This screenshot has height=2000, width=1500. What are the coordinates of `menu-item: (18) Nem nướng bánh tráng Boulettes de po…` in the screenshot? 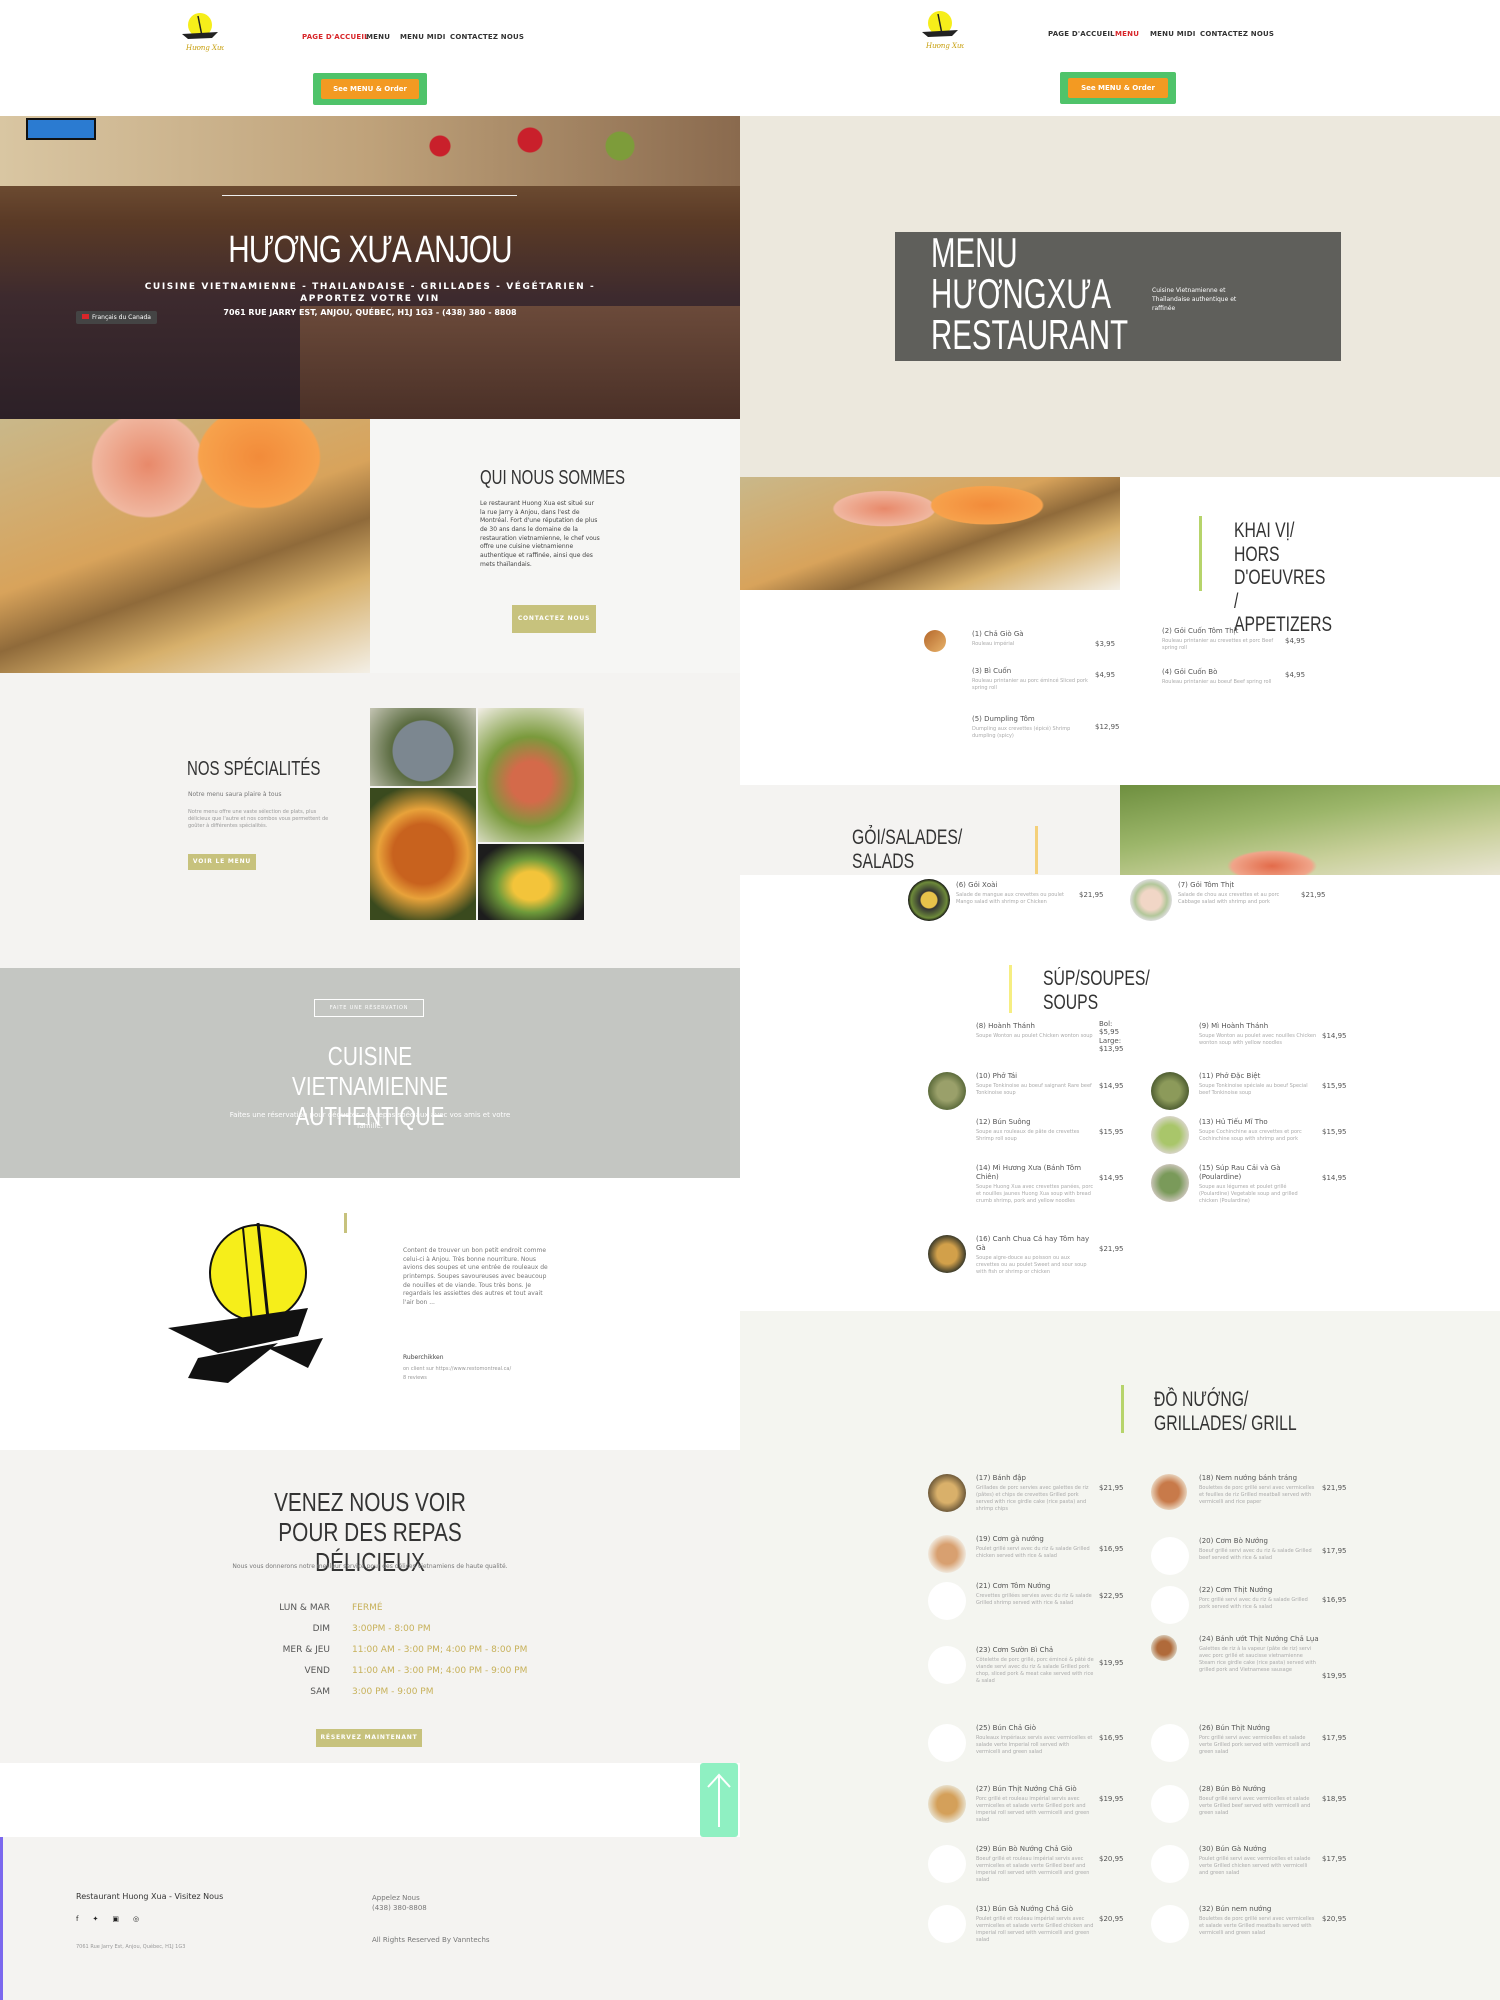 It's located at (1287, 1492).